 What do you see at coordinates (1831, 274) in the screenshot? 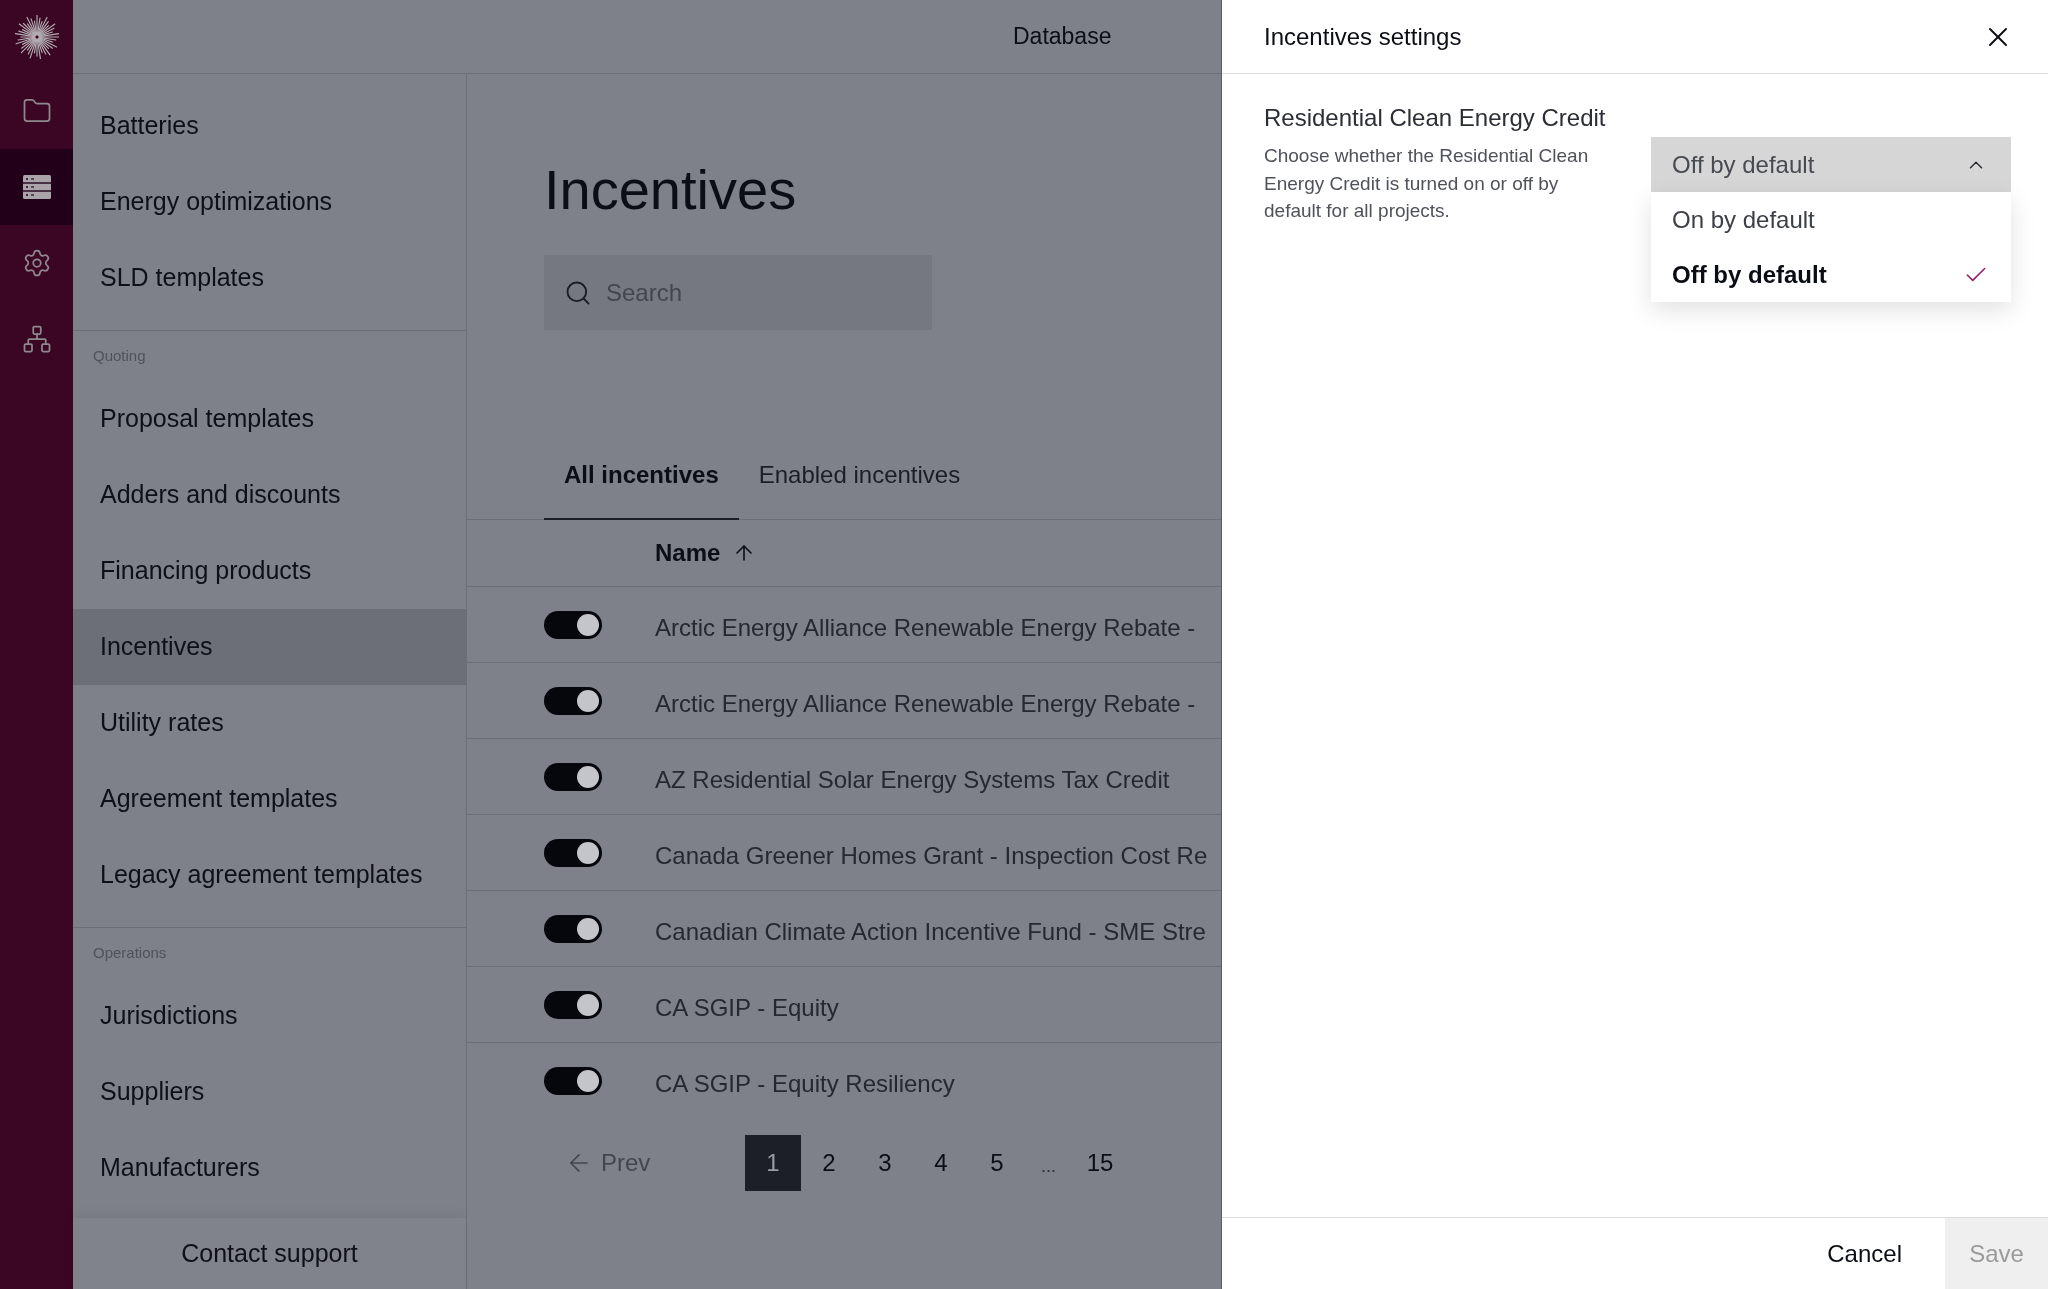
I see `dropdown-option: Off by default` at bounding box center [1831, 274].